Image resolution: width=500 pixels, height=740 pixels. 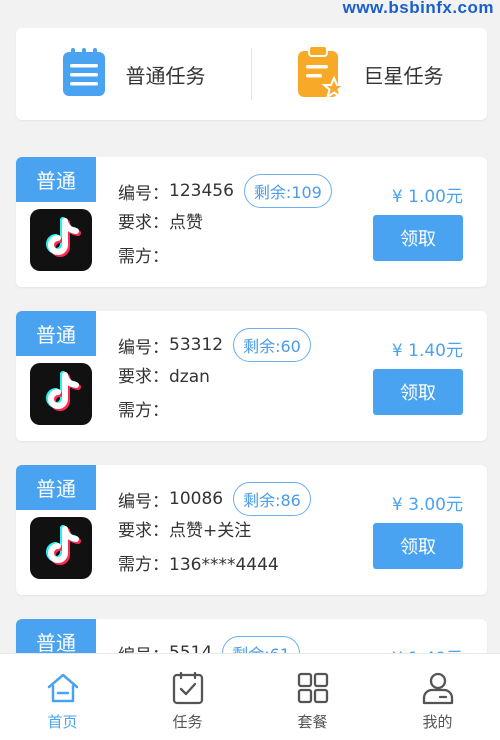 I want to click on nav-home: 首页, so click(x=62, y=697).